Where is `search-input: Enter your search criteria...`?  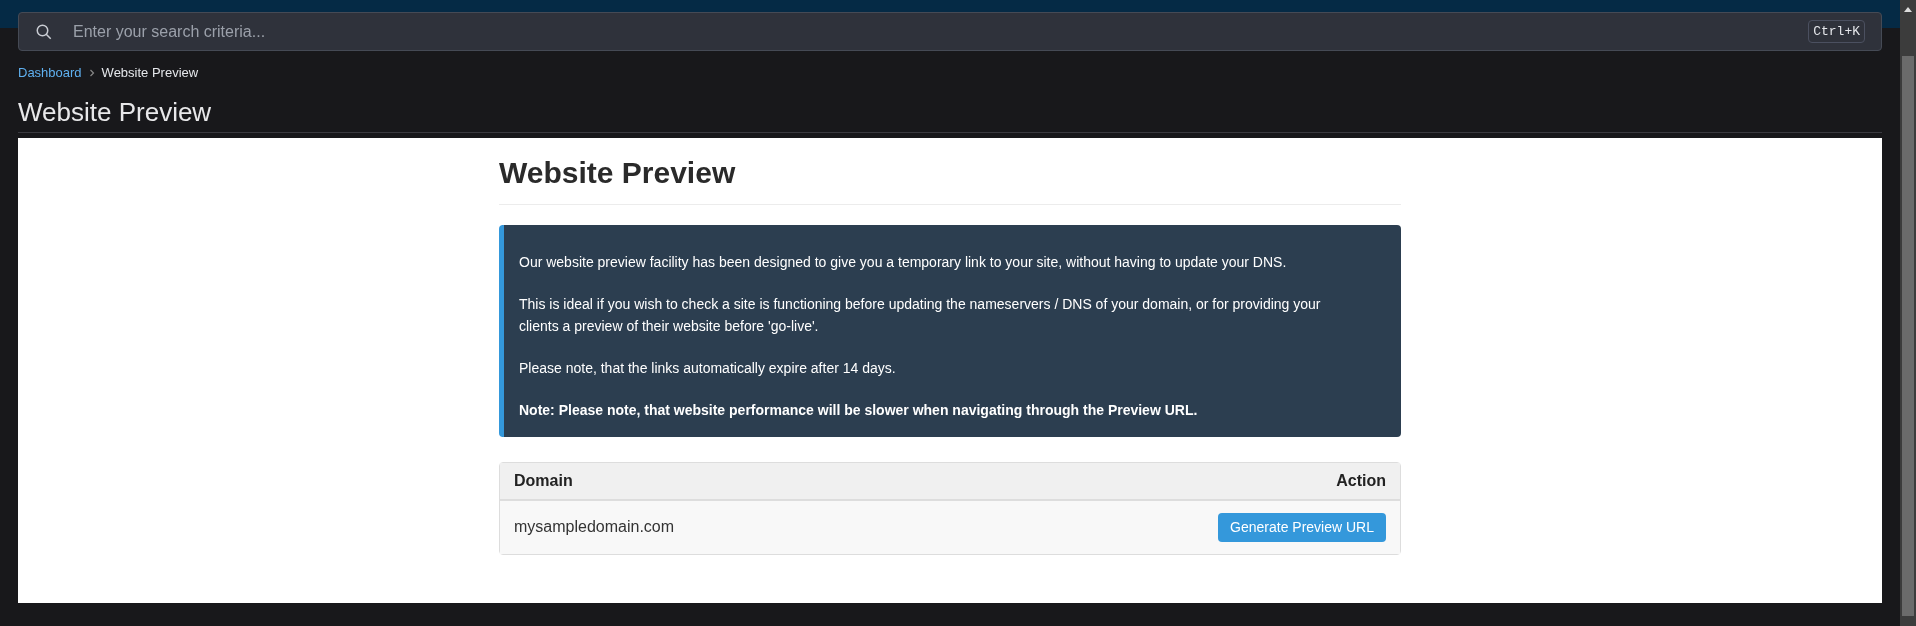 search-input: Enter your search criteria... is located at coordinates (931, 31).